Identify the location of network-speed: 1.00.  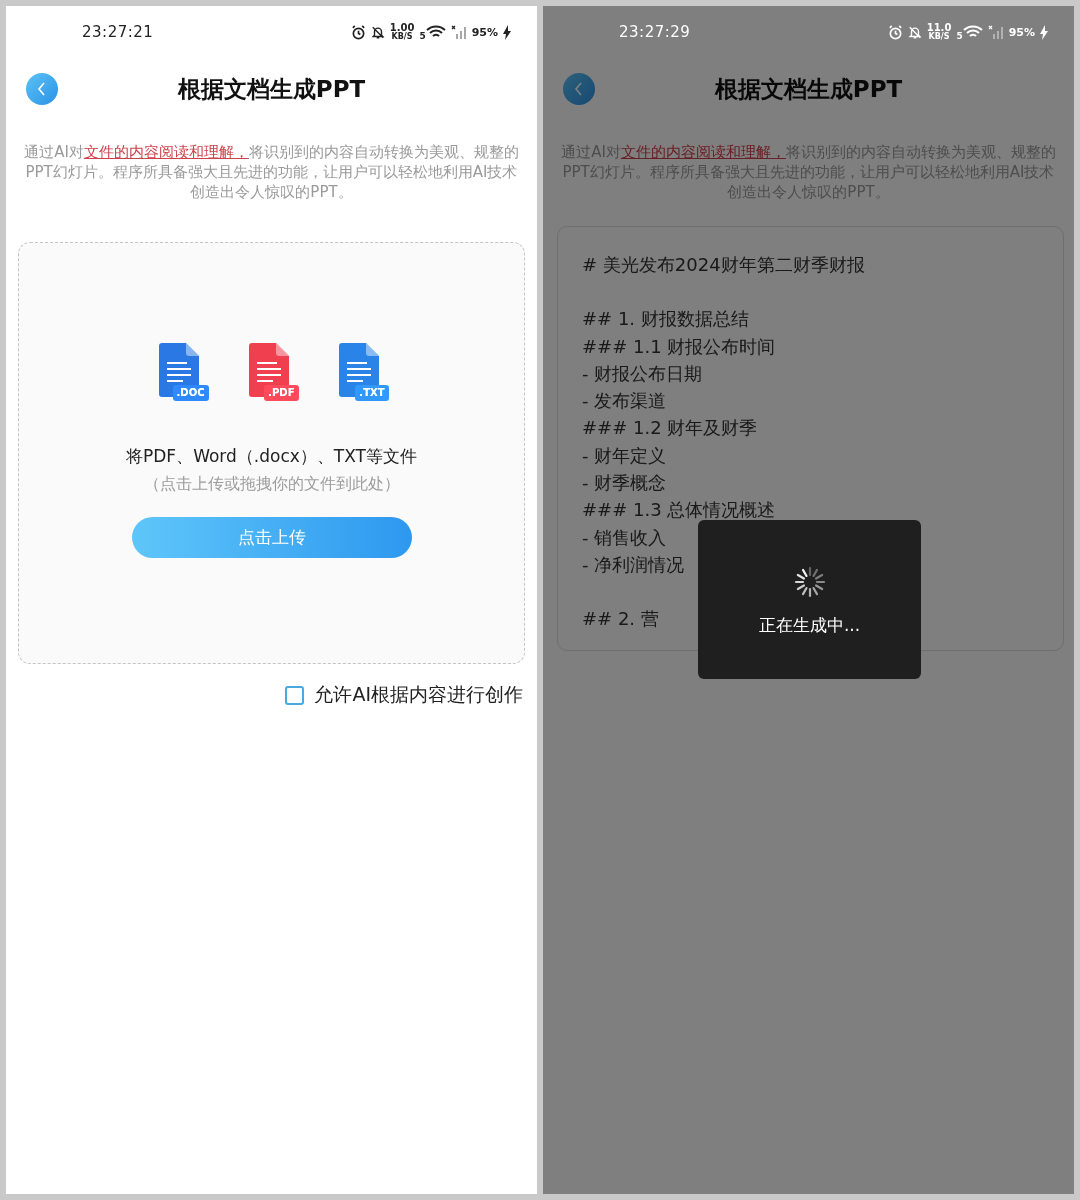
(402, 28).